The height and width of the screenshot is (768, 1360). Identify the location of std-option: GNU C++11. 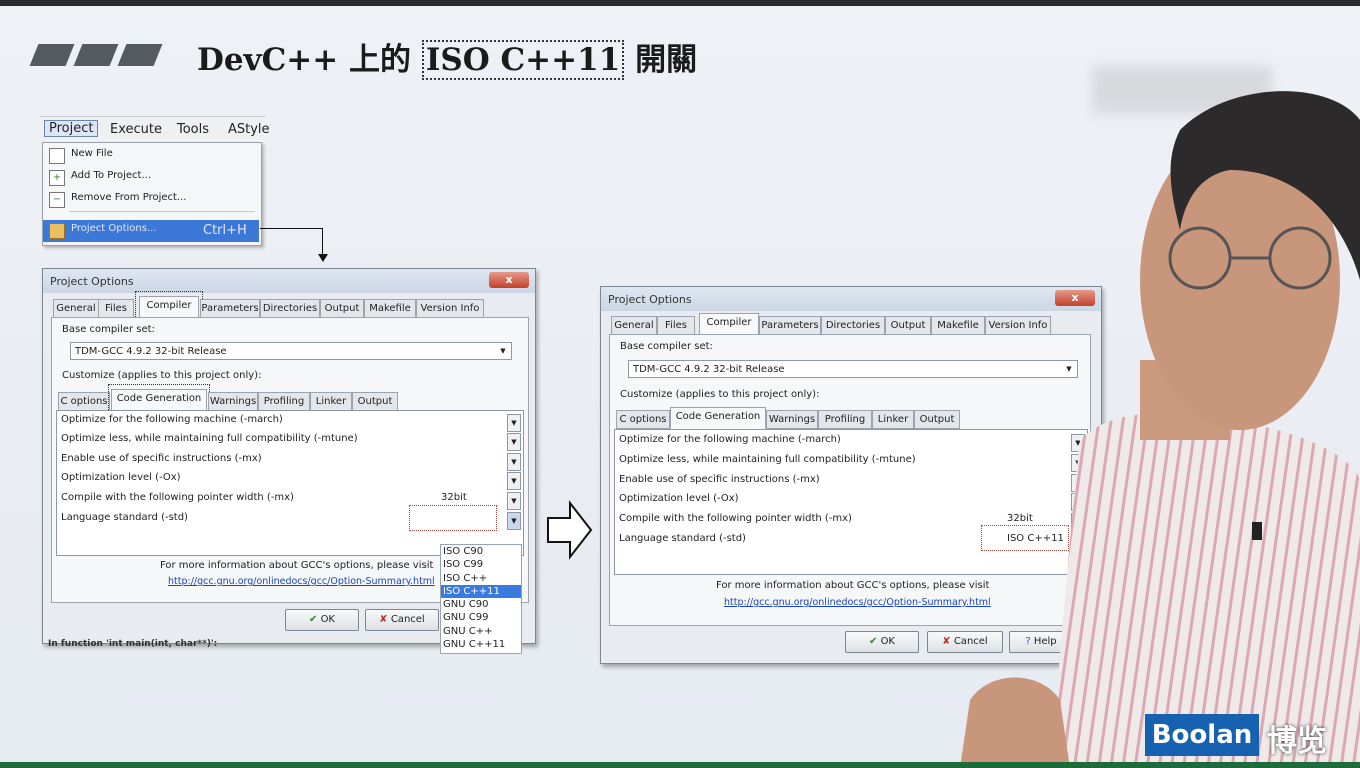
(481, 644).